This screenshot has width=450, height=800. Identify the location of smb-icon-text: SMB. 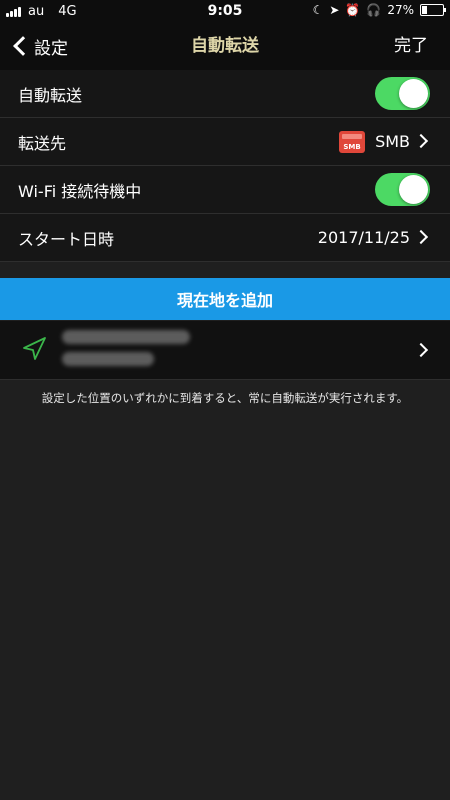
(352, 146).